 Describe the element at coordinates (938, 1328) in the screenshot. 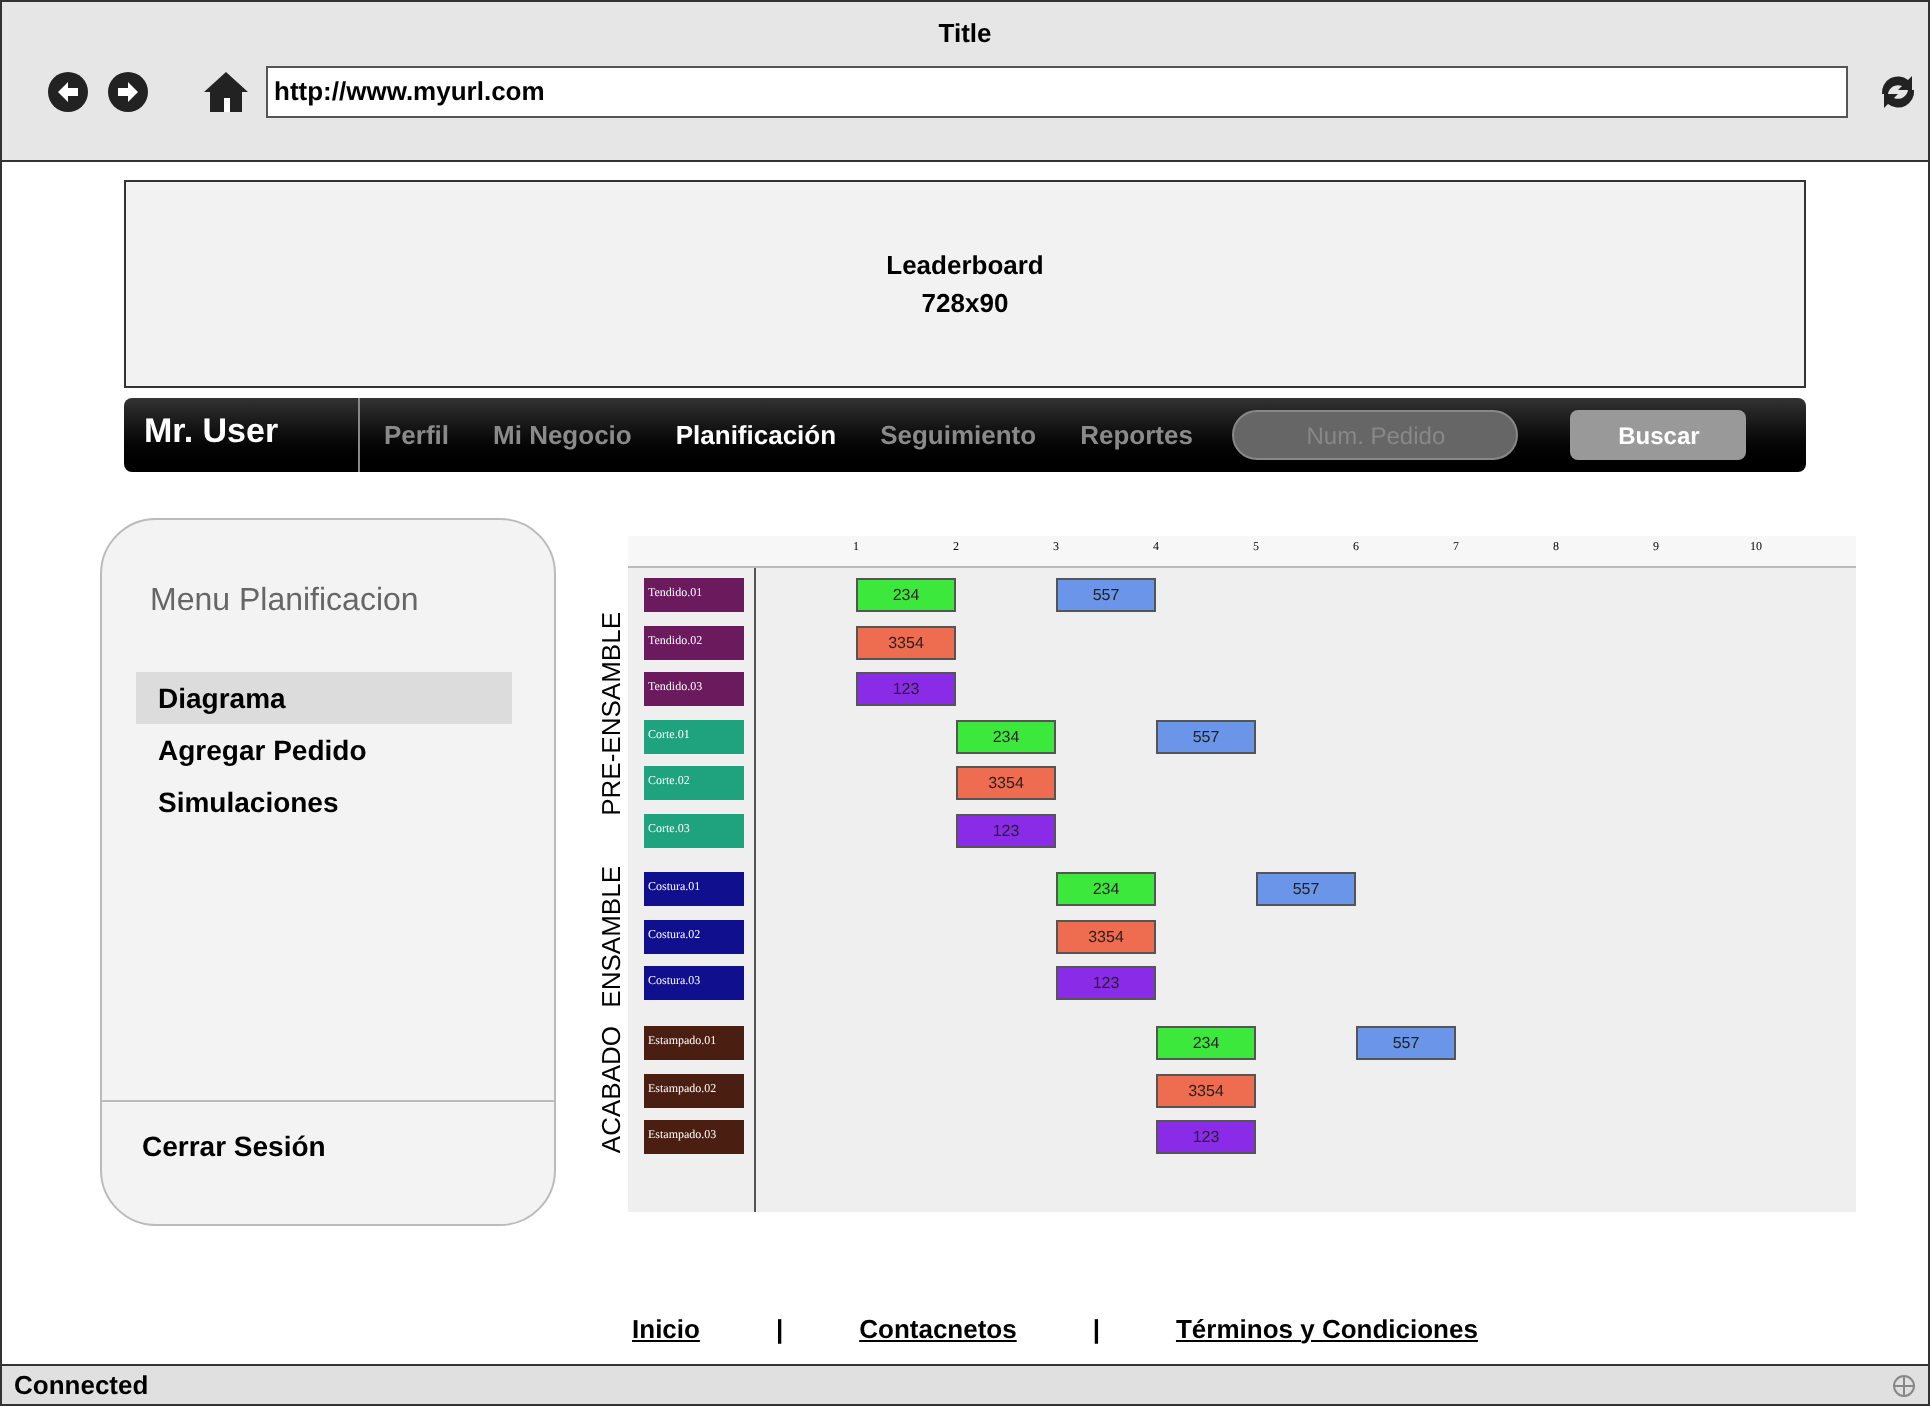

I see `footer-link: Contacnetos` at that location.